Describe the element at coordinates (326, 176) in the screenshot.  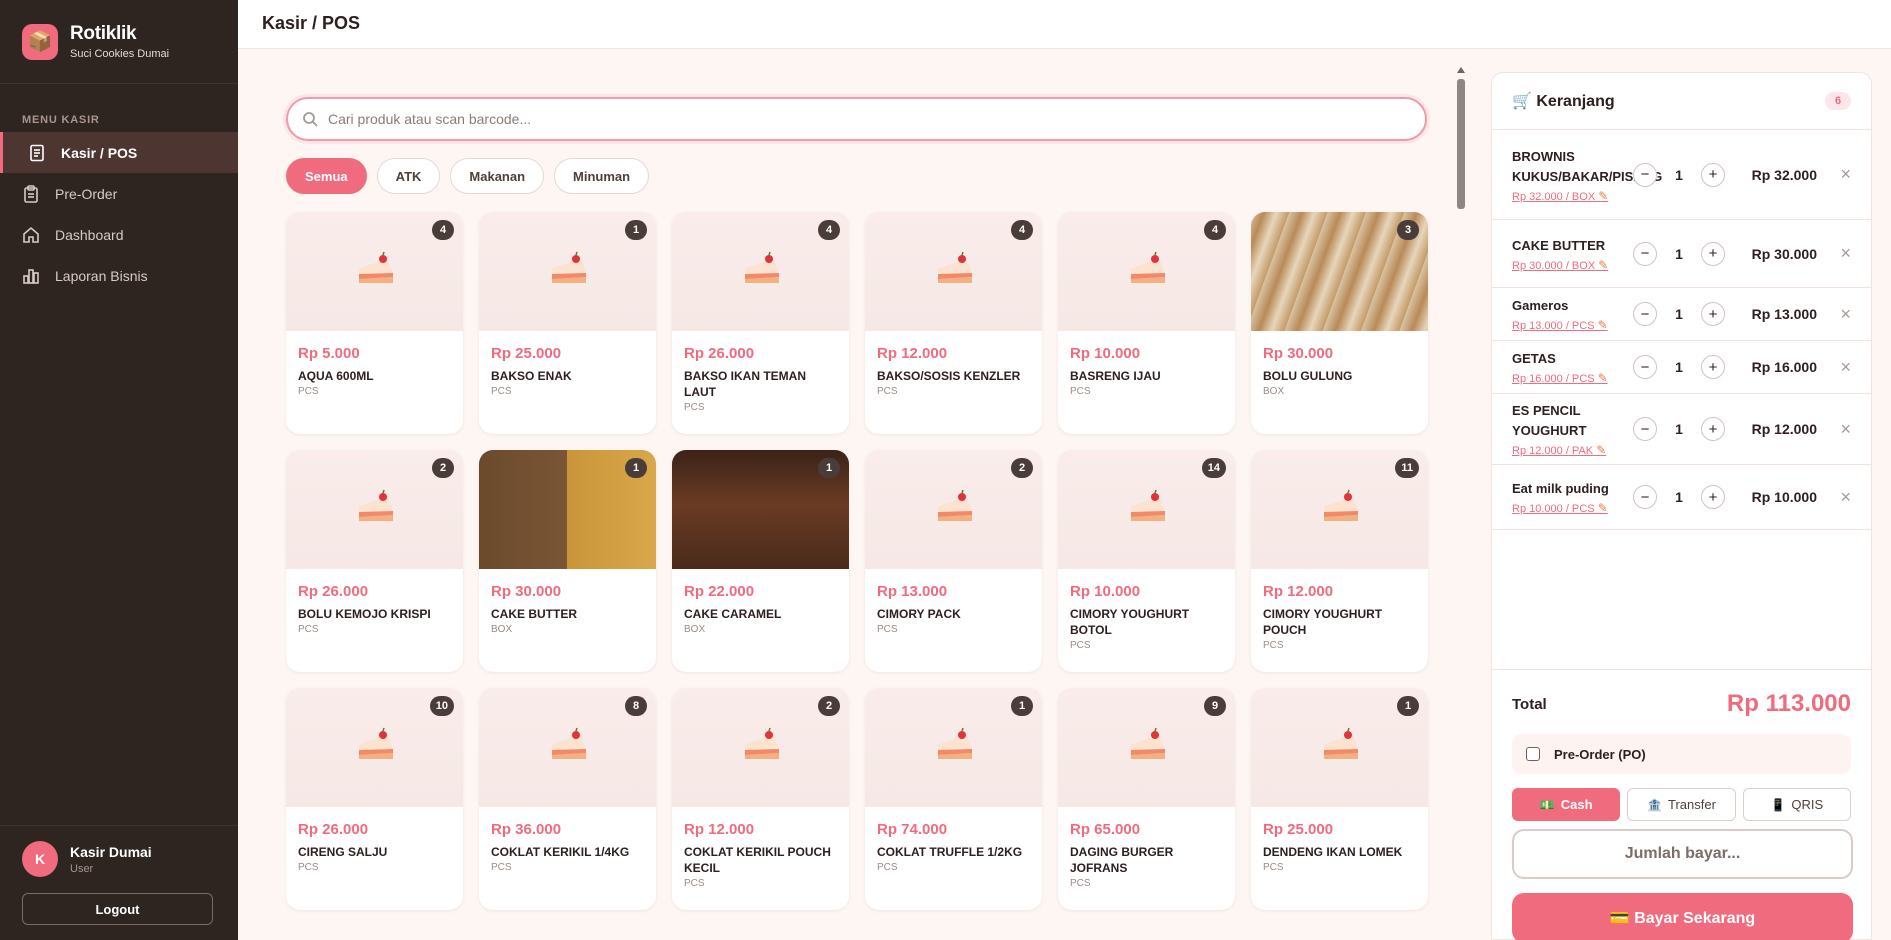
I see `filter-chip-semua: Semua` at that location.